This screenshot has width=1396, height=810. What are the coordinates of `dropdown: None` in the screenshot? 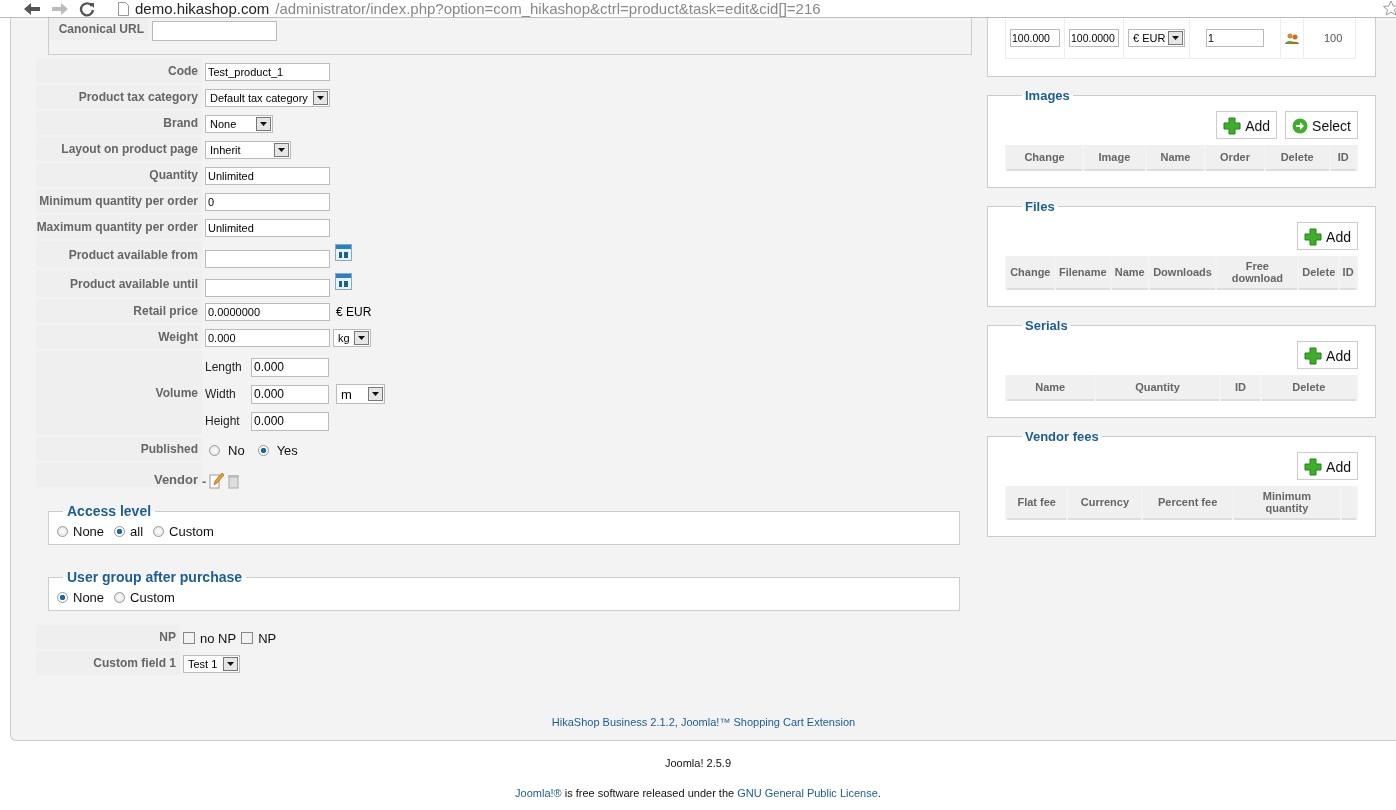 It's located at (239, 124).